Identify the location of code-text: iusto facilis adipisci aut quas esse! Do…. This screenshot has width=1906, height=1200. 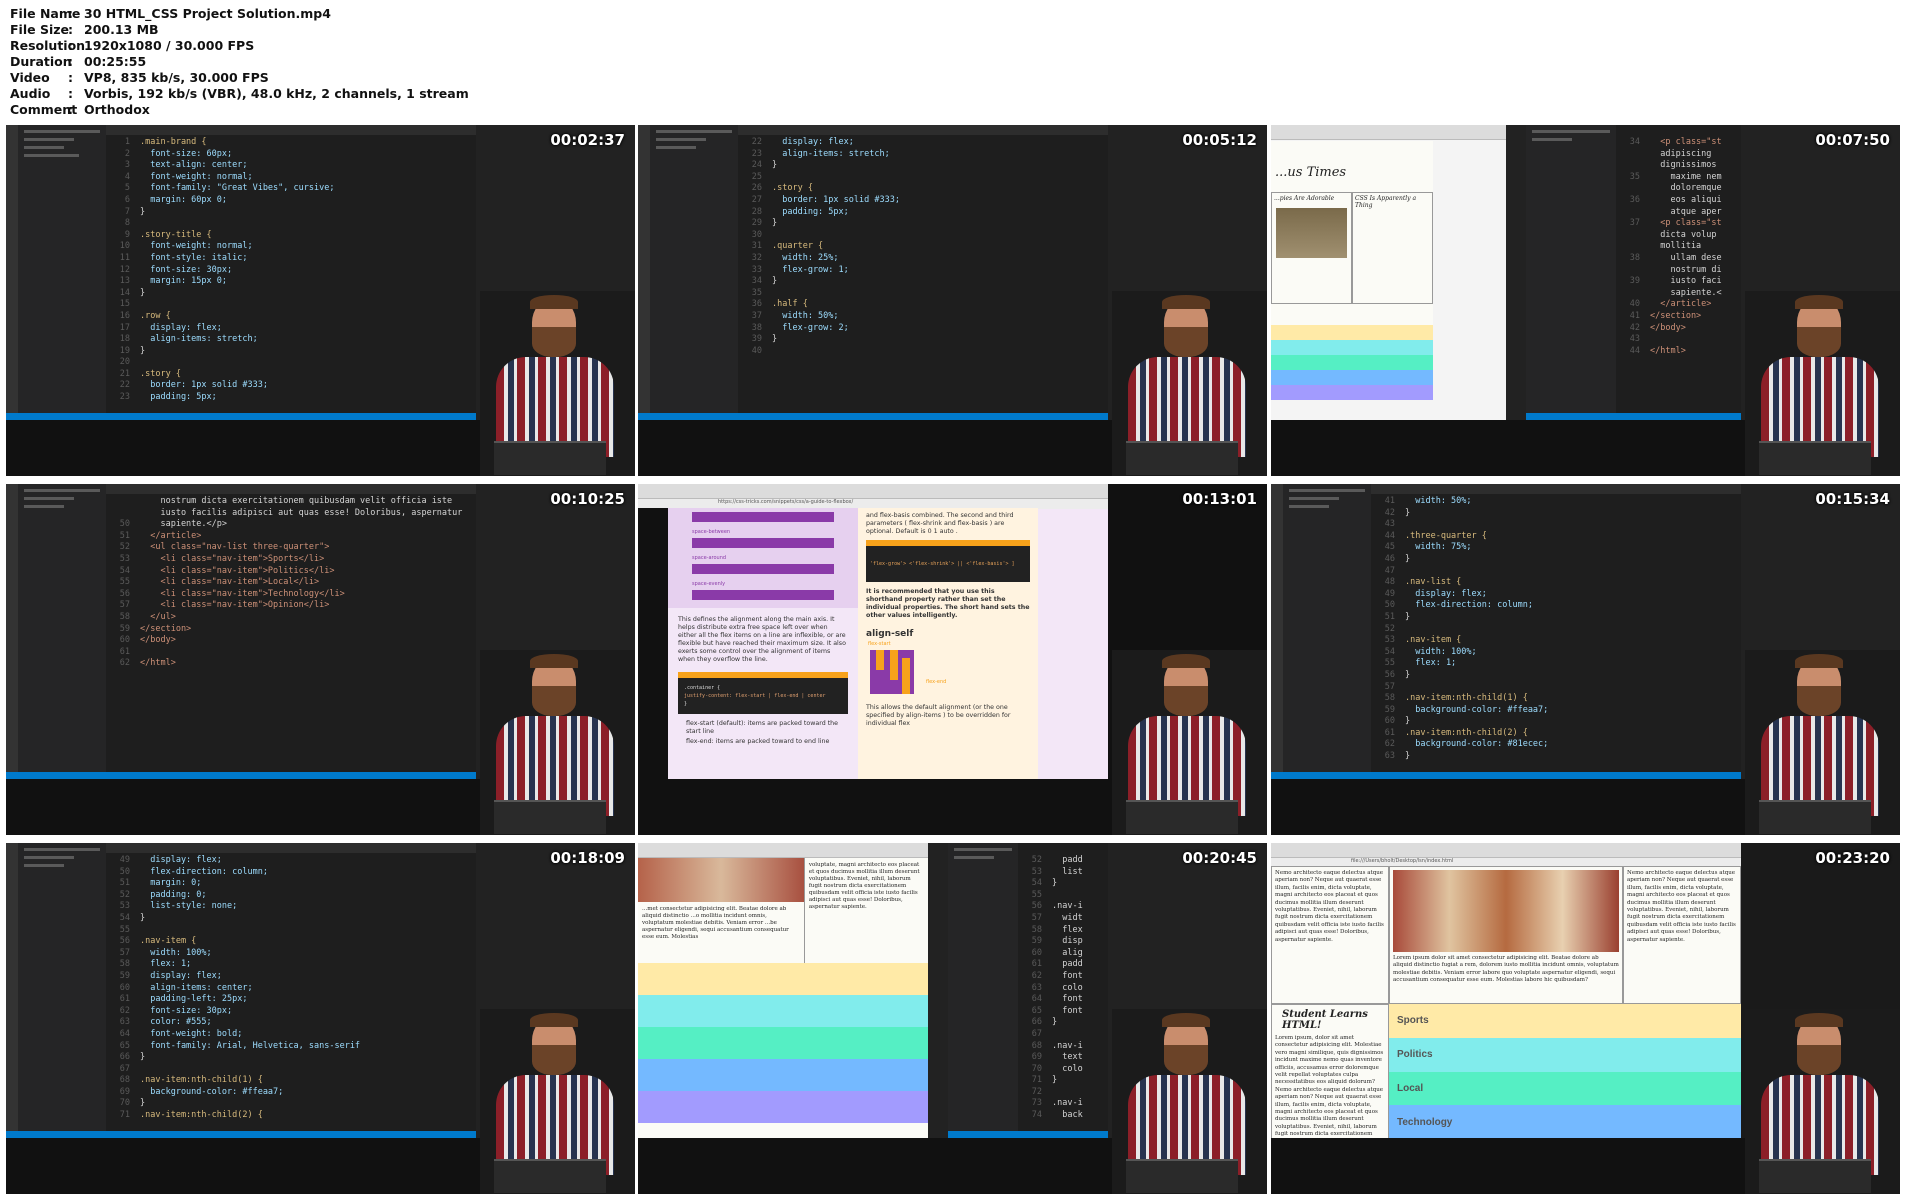
(301, 514).